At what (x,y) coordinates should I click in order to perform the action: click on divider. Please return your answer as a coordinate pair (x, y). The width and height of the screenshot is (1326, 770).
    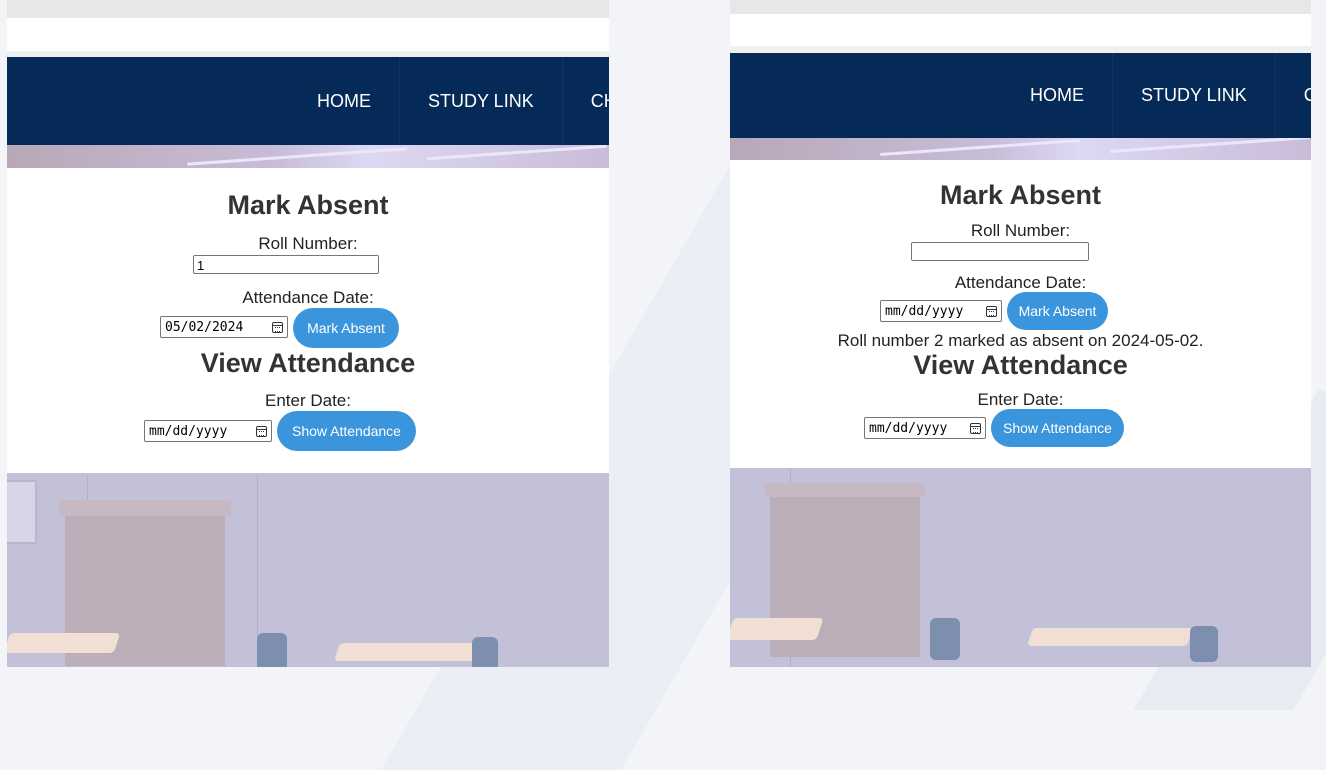
    Looking at the image, I should click on (1020, 49).